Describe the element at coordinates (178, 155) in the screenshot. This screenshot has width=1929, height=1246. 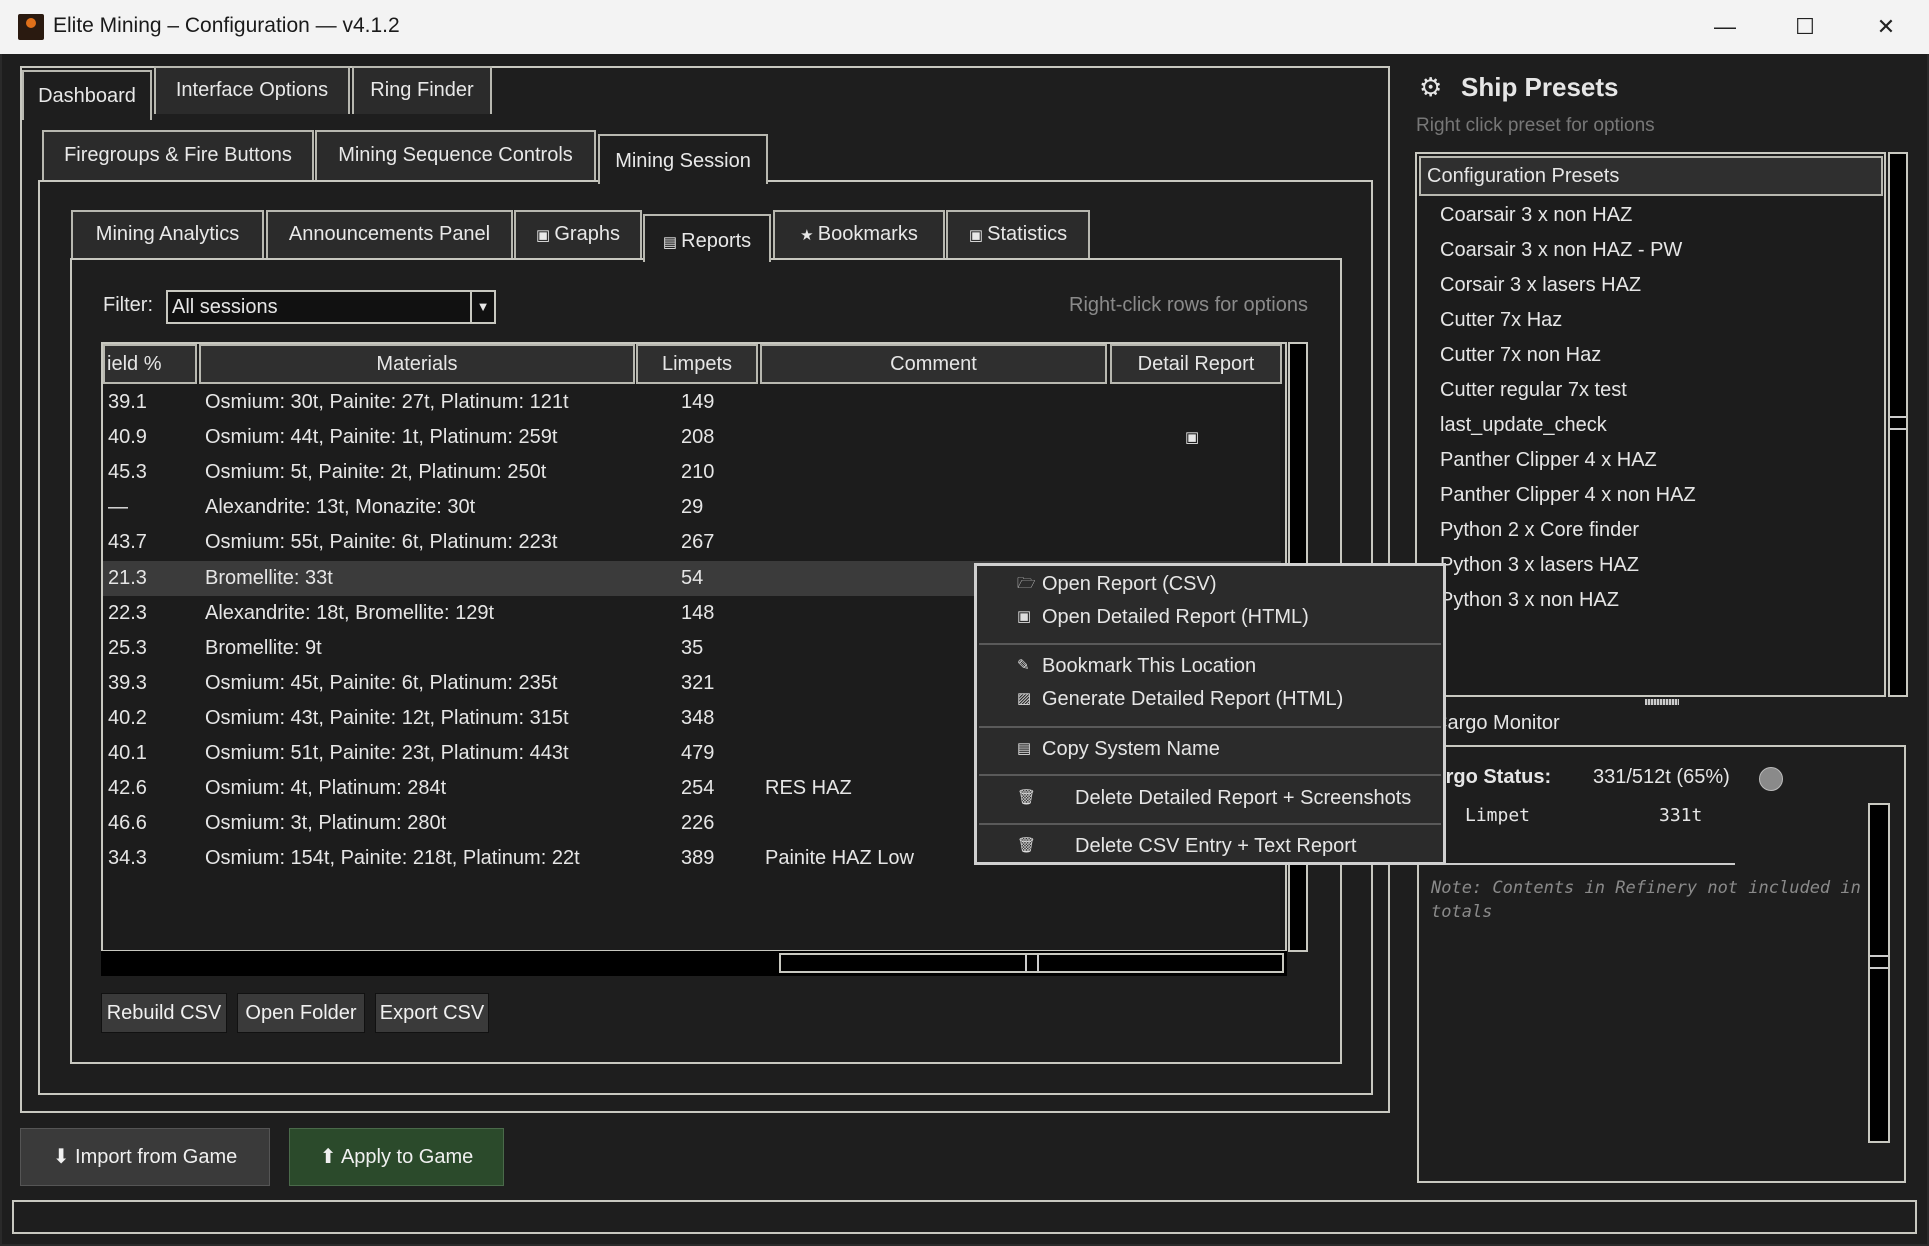
I see `tab-firegroups: Firegroups & Fire Buttons` at that location.